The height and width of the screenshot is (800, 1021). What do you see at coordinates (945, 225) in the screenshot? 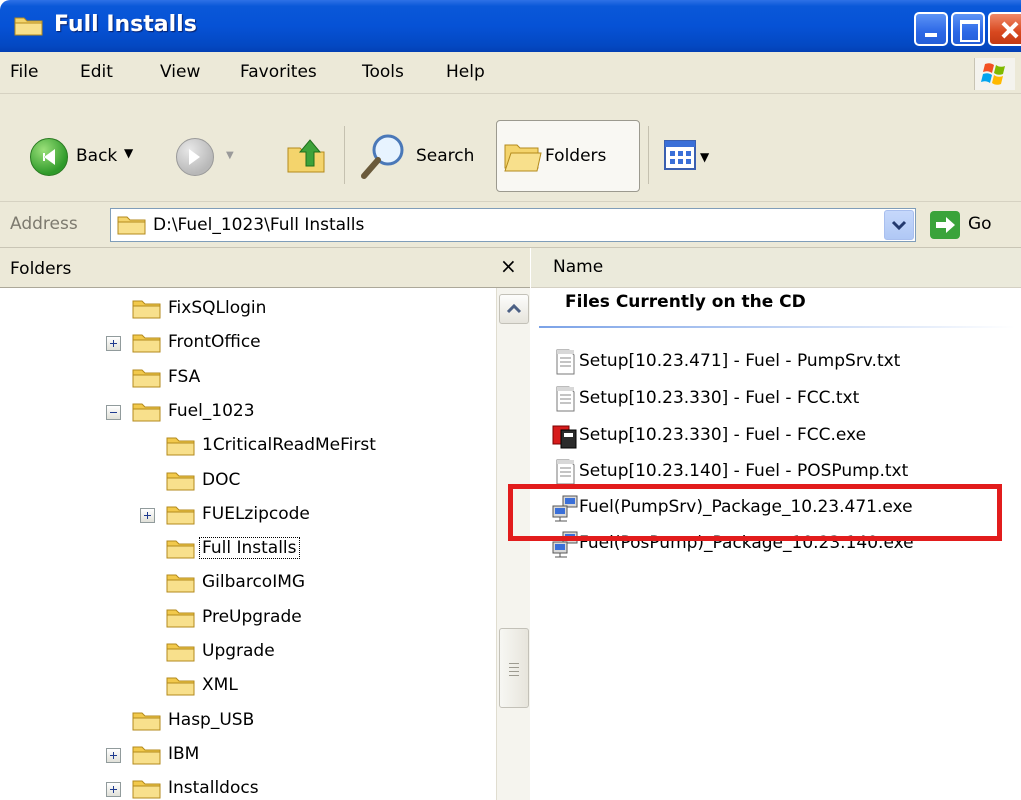
I see `go-arrow-icon` at bounding box center [945, 225].